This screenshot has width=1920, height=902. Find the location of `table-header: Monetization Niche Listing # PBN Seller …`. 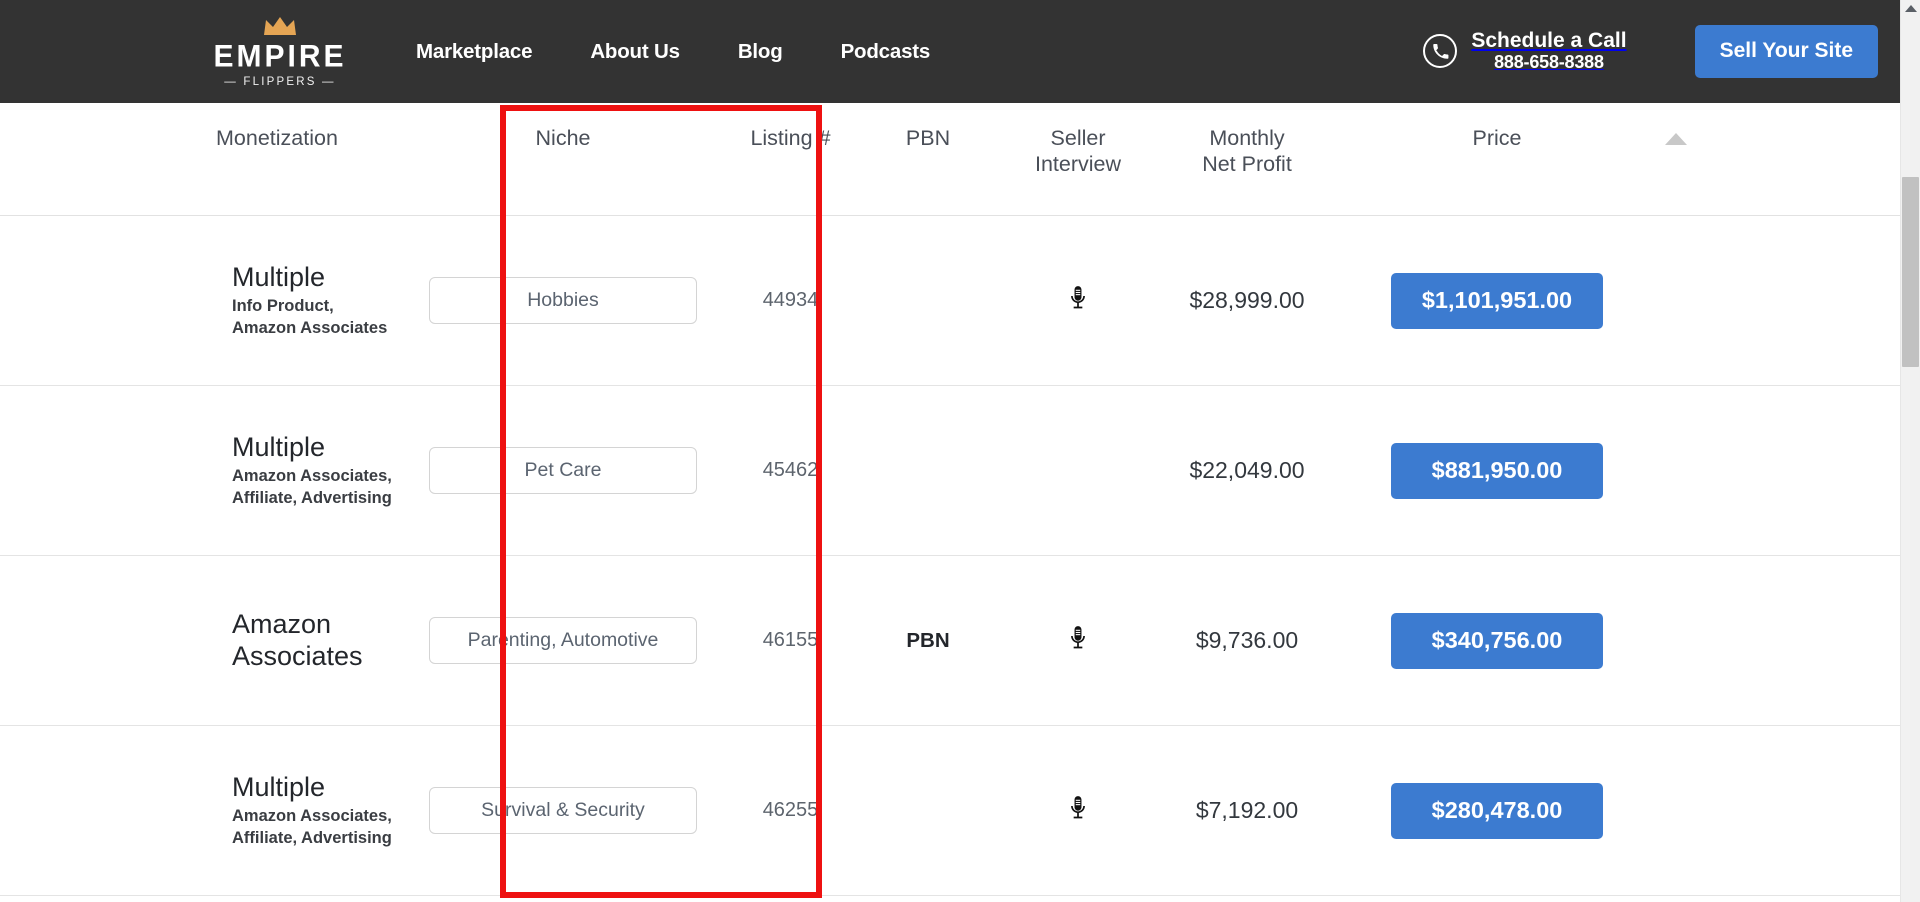

table-header: Monetization Niche Listing # PBN Seller … is located at coordinates (950, 160).